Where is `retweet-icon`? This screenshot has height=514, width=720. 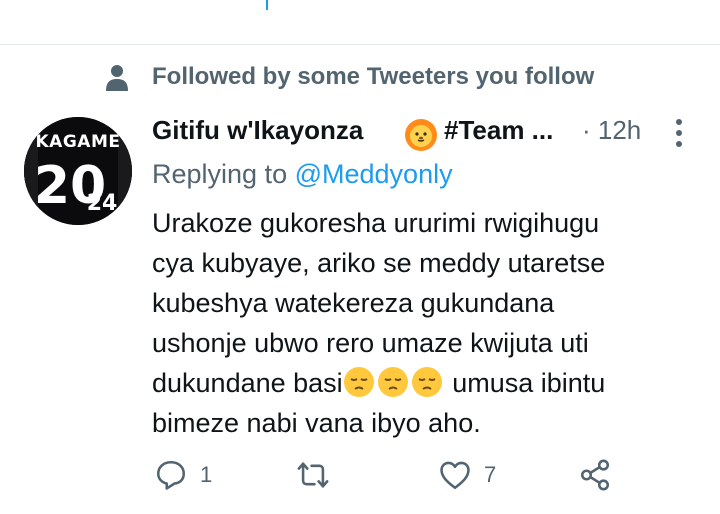
retweet-icon is located at coordinates (313, 475).